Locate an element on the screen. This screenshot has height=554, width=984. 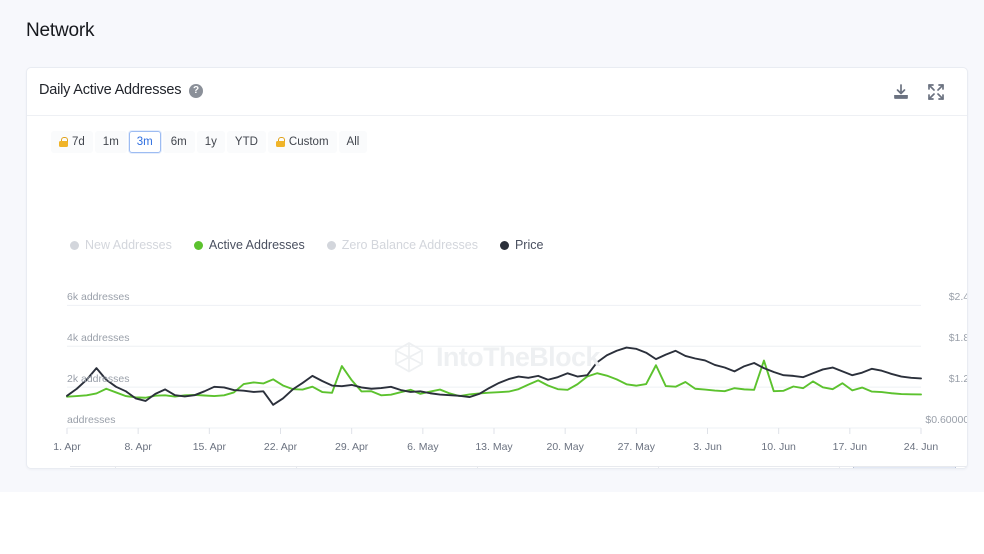
legend-item-new-addresses: New Addresses is located at coordinates (121, 245).